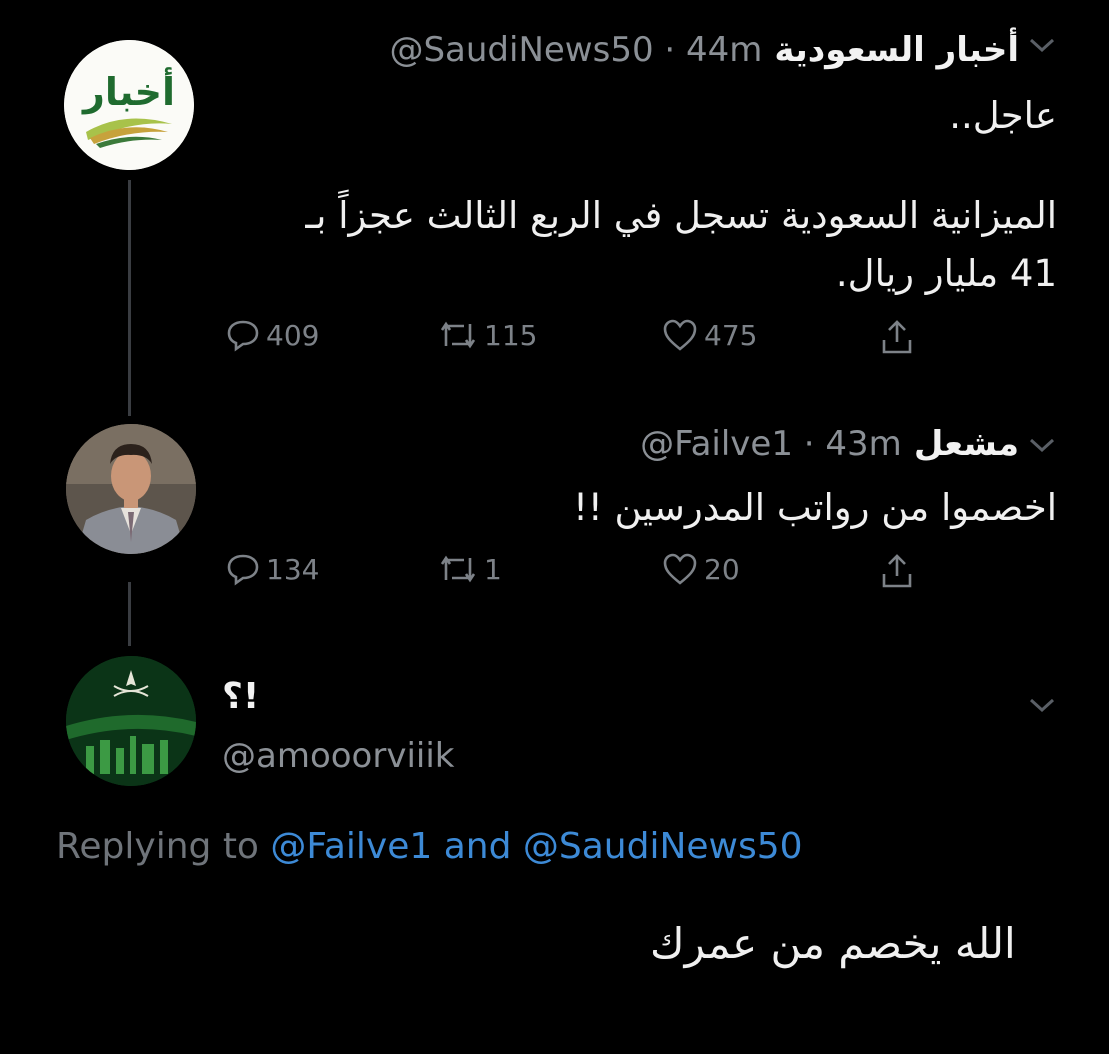 The image size is (1109, 1054). I want to click on avatar-failve1, so click(131, 489).